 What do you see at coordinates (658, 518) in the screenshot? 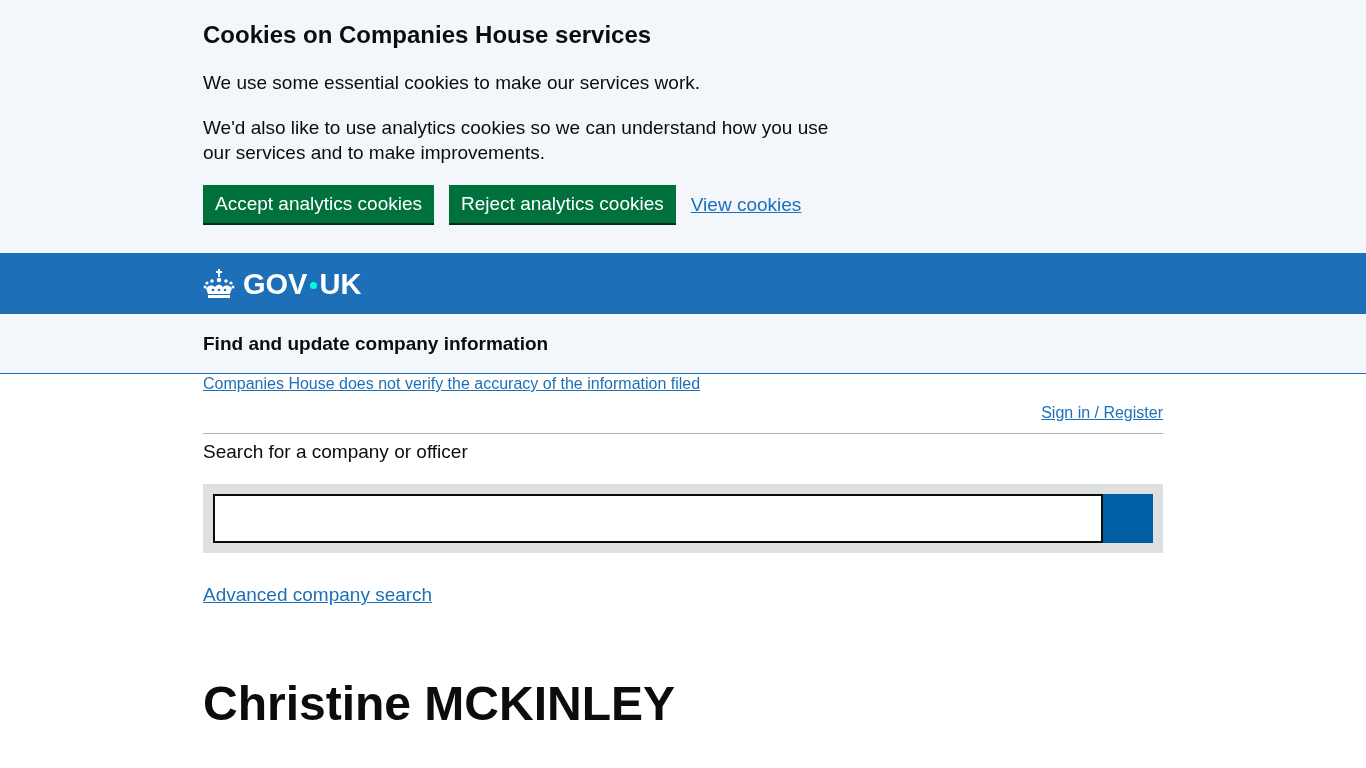
I see `search-field` at bounding box center [658, 518].